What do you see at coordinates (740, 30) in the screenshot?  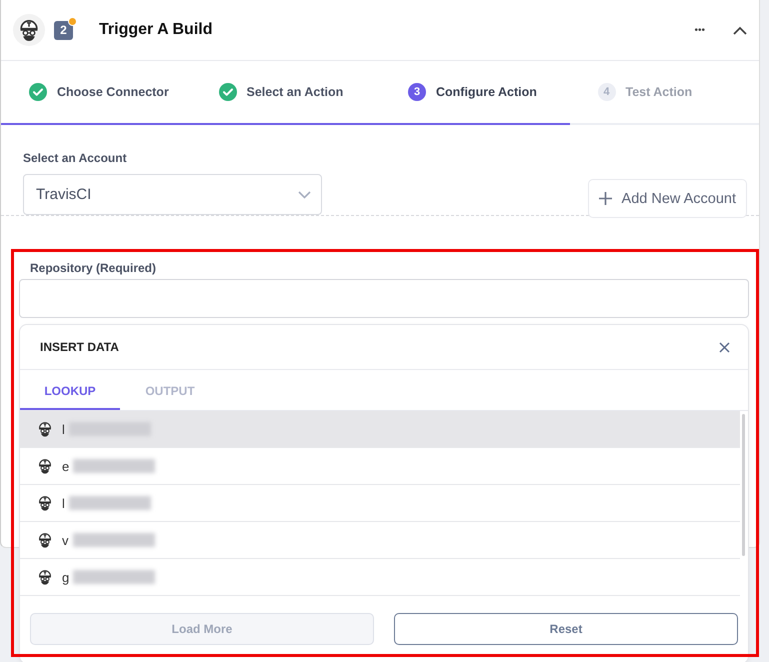 I see `chevron-up-icon` at bounding box center [740, 30].